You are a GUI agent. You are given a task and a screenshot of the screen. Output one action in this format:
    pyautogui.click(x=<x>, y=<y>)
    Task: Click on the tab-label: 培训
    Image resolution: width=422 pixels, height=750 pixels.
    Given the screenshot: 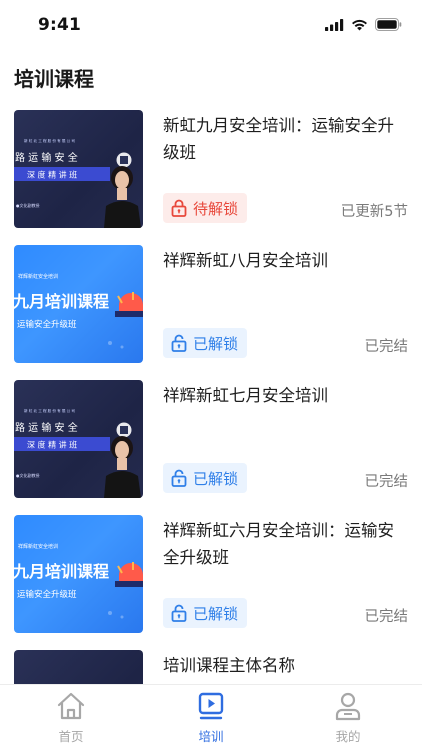 What is the action you would take?
    pyautogui.click(x=211, y=736)
    